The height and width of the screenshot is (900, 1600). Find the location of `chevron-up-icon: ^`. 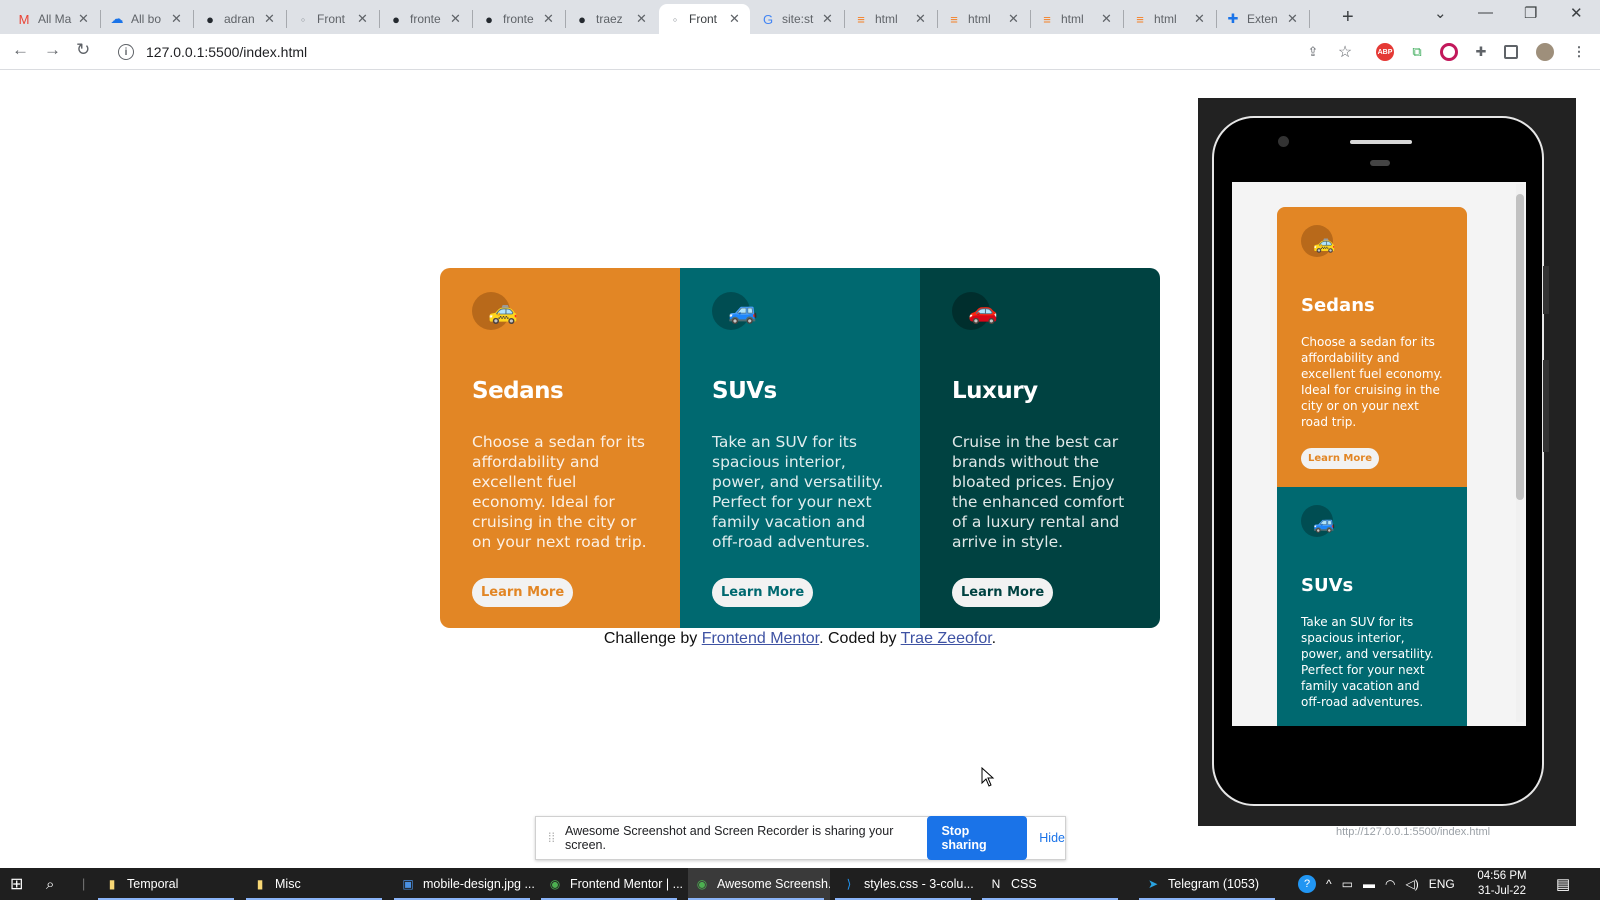

chevron-up-icon: ^ is located at coordinates (1329, 884).